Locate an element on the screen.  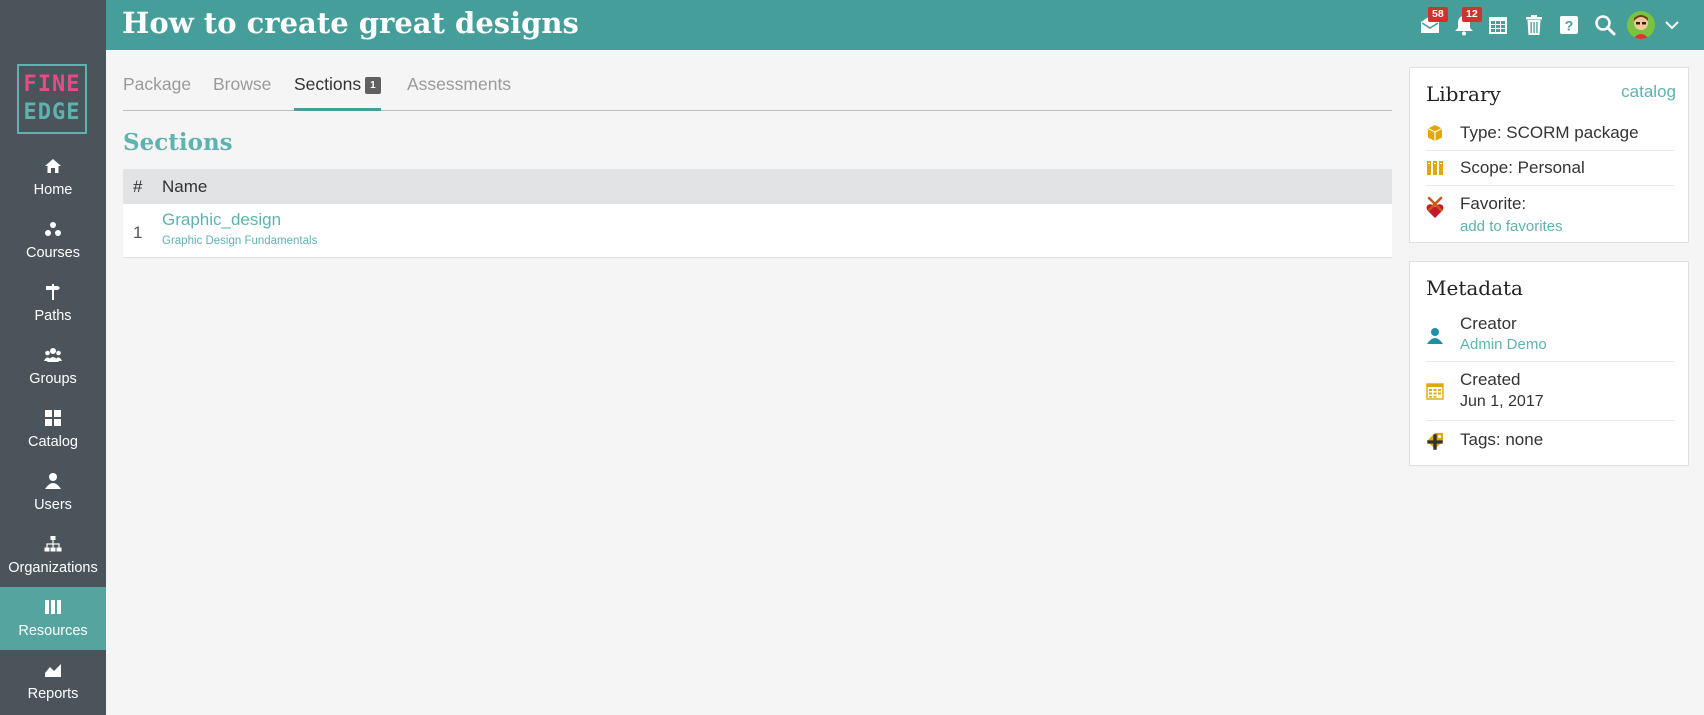
column-header-name: Name is located at coordinates (185, 186).